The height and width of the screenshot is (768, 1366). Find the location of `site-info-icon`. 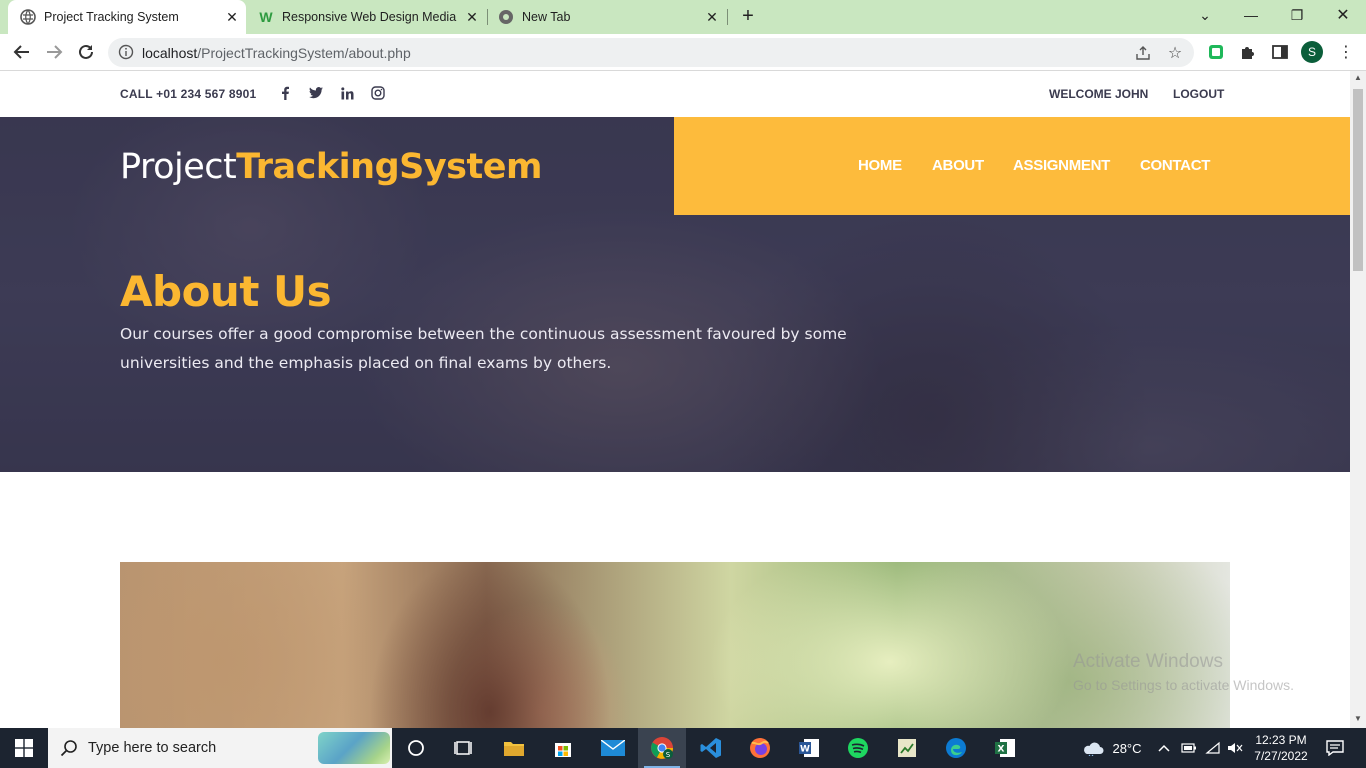

site-info-icon is located at coordinates (126, 52).